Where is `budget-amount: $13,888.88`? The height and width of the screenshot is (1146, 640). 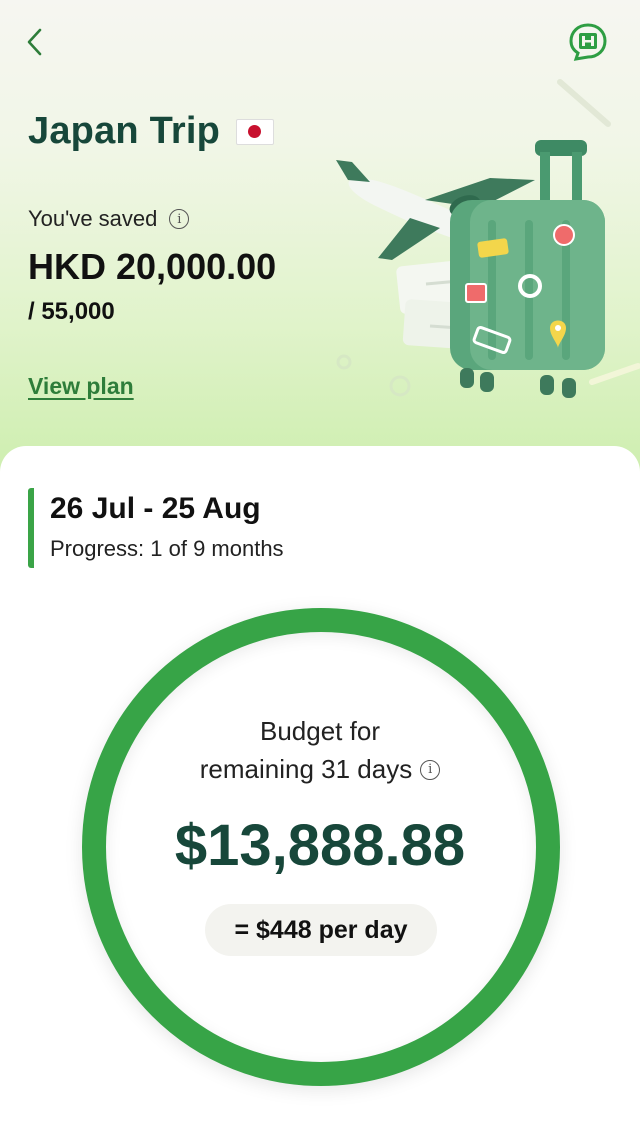 budget-amount: $13,888.88 is located at coordinates (320, 845).